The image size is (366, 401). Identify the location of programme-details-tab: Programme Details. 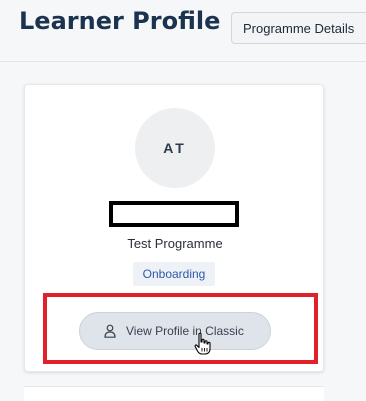
(298, 28).